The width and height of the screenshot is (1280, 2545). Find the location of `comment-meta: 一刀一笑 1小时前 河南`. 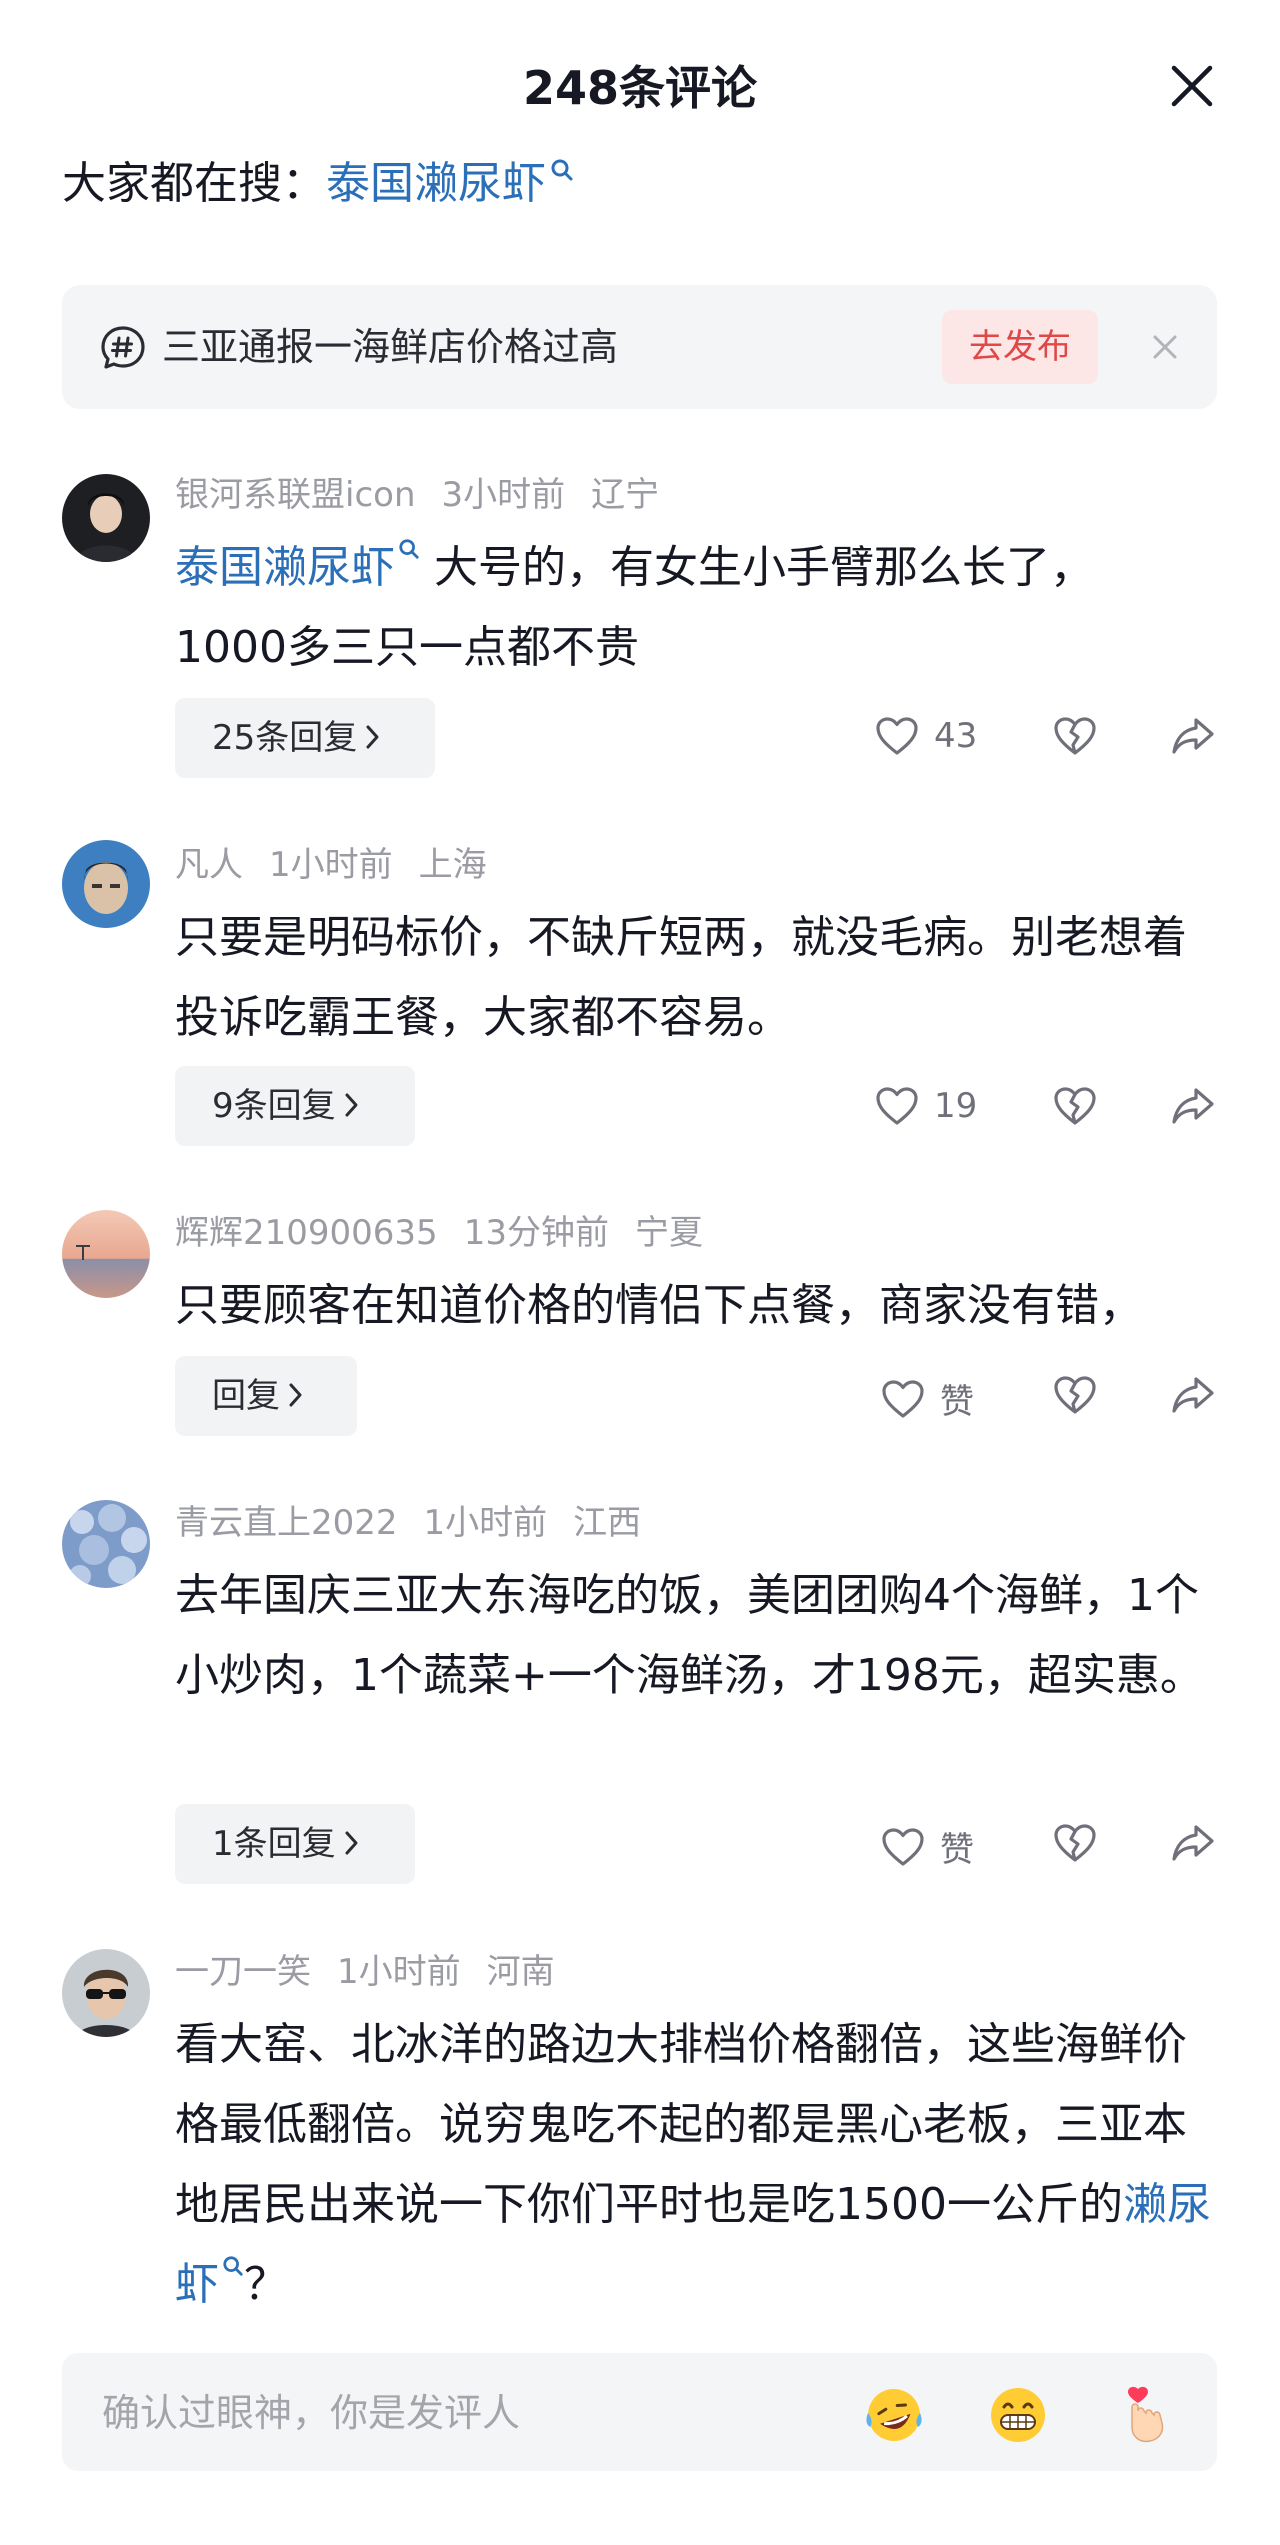

comment-meta: 一刀一笑 1小时前 河南 is located at coordinates (365, 1972).